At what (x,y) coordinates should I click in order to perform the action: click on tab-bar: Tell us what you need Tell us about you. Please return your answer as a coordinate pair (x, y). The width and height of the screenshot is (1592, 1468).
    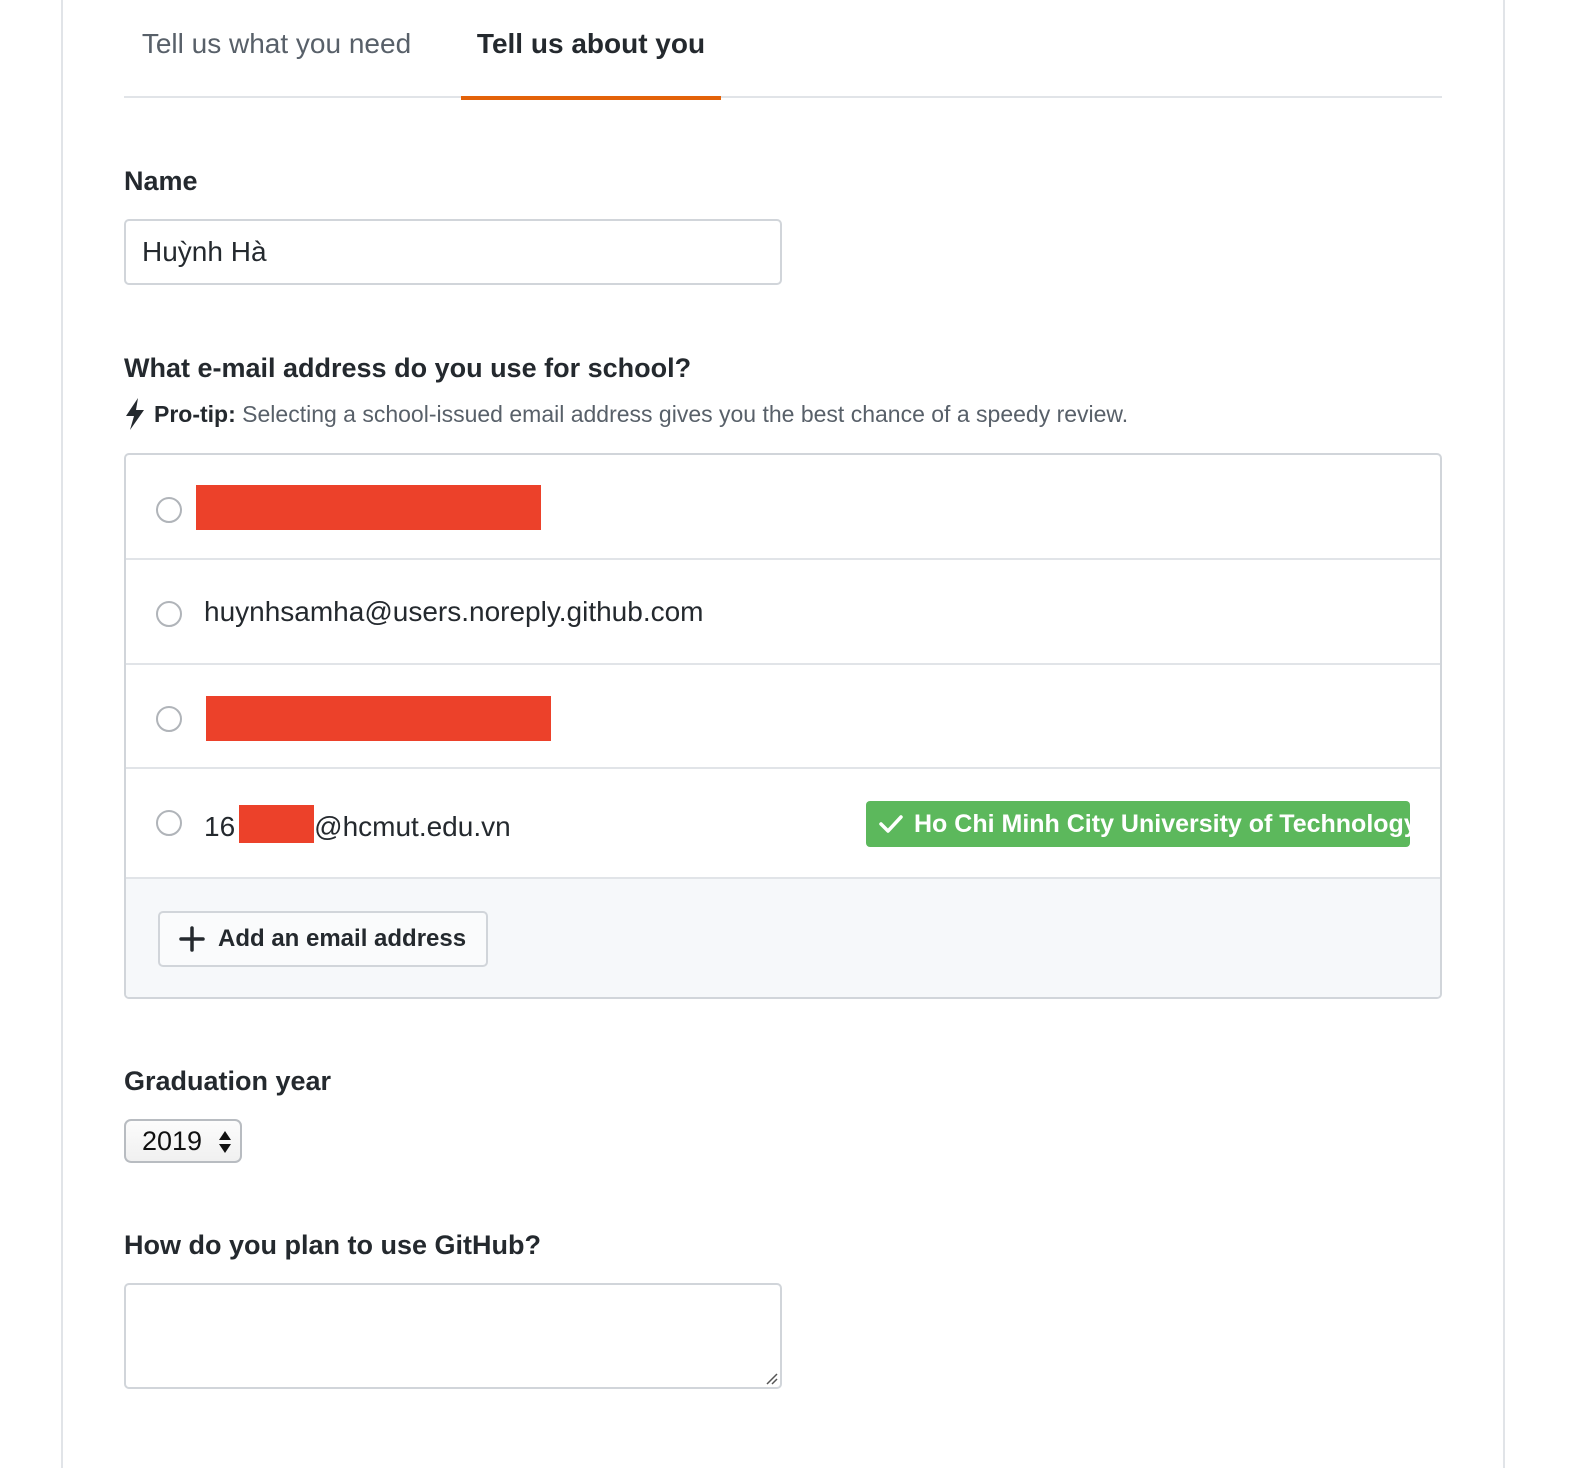
    Looking at the image, I should click on (783, 50).